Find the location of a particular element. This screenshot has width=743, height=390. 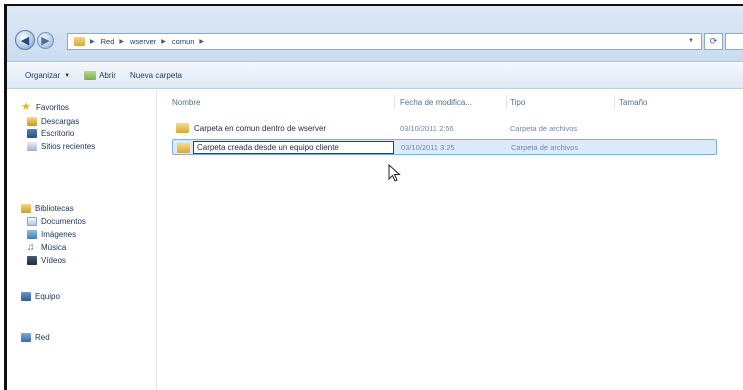

nav-computer: Equipo is located at coordinates (40, 296).